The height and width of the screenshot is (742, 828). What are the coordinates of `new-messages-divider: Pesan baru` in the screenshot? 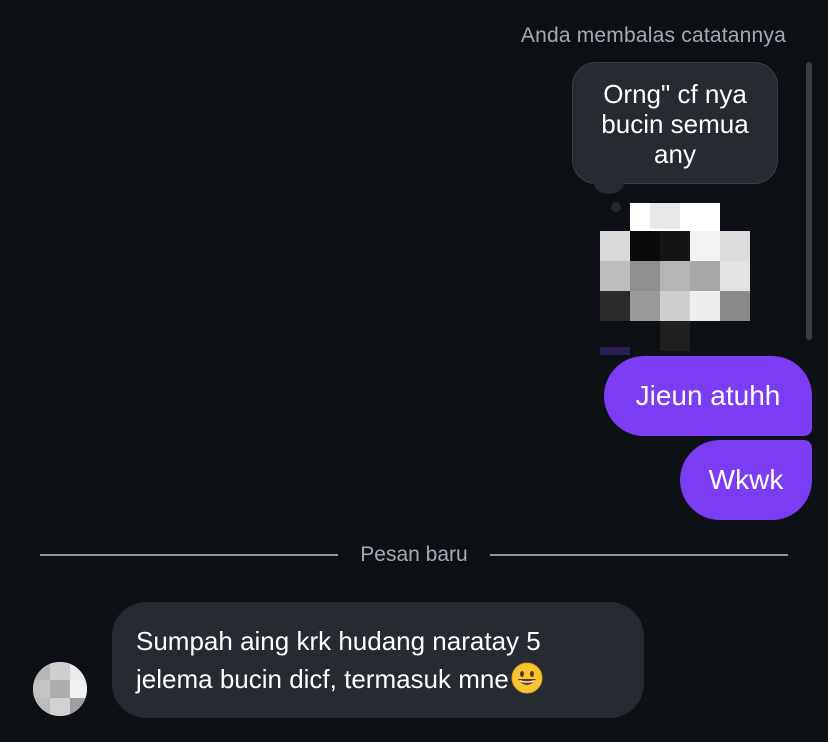 It's located at (414, 555).